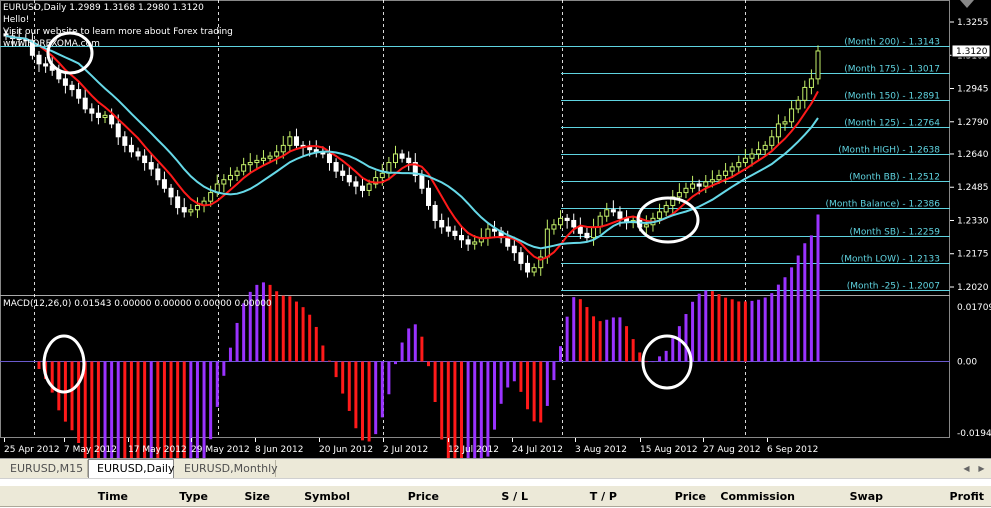 This screenshot has height=508, width=991. I want to click on time-axis-label: 12 Jul 2012, so click(473, 450).